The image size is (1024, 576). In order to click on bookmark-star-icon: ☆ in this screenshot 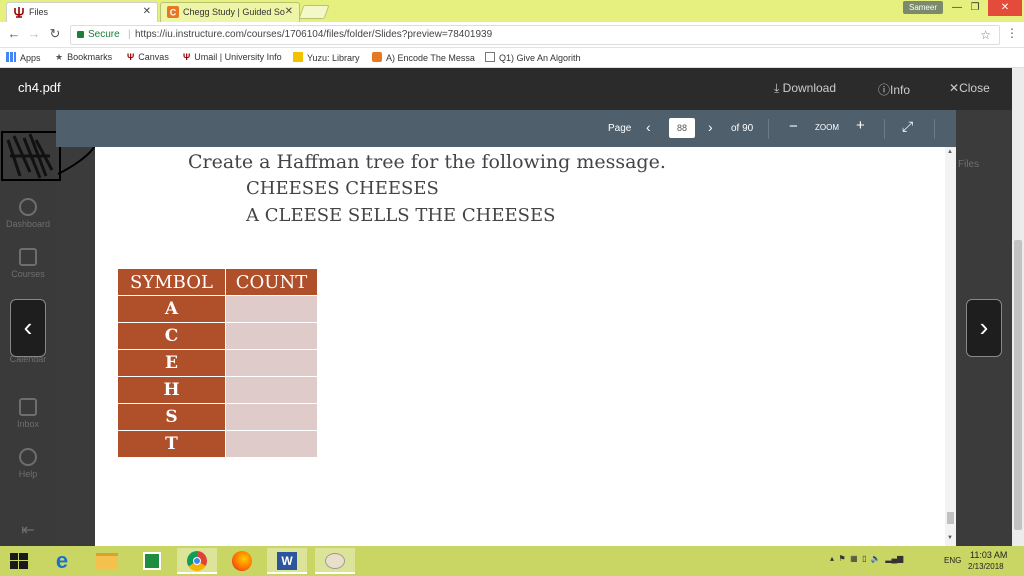, I will do `click(985, 35)`.